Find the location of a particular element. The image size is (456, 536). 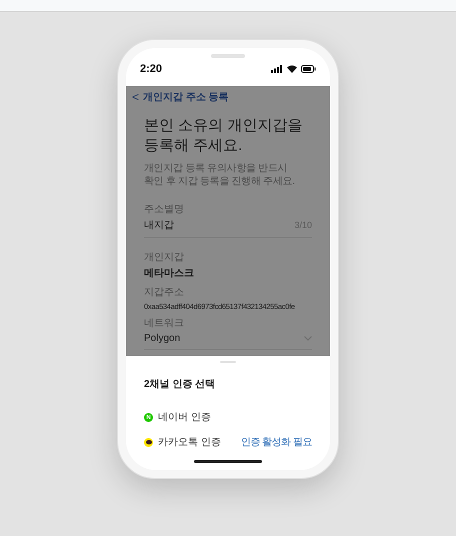

back-button: < is located at coordinates (136, 97).